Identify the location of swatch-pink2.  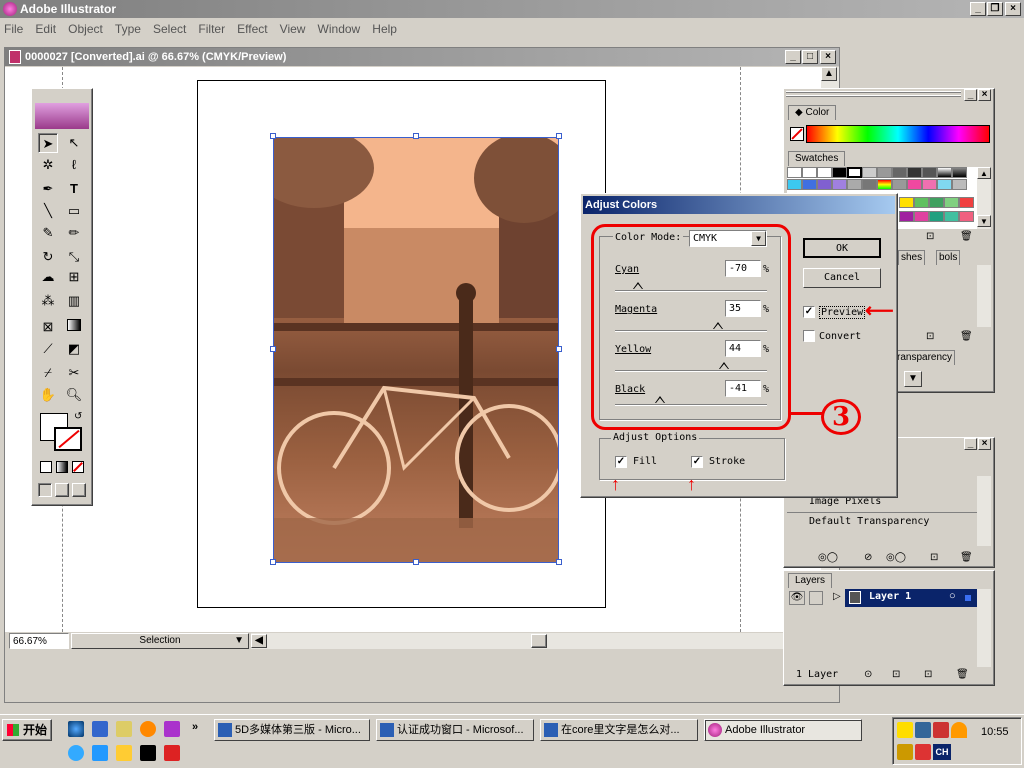
(929, 184).